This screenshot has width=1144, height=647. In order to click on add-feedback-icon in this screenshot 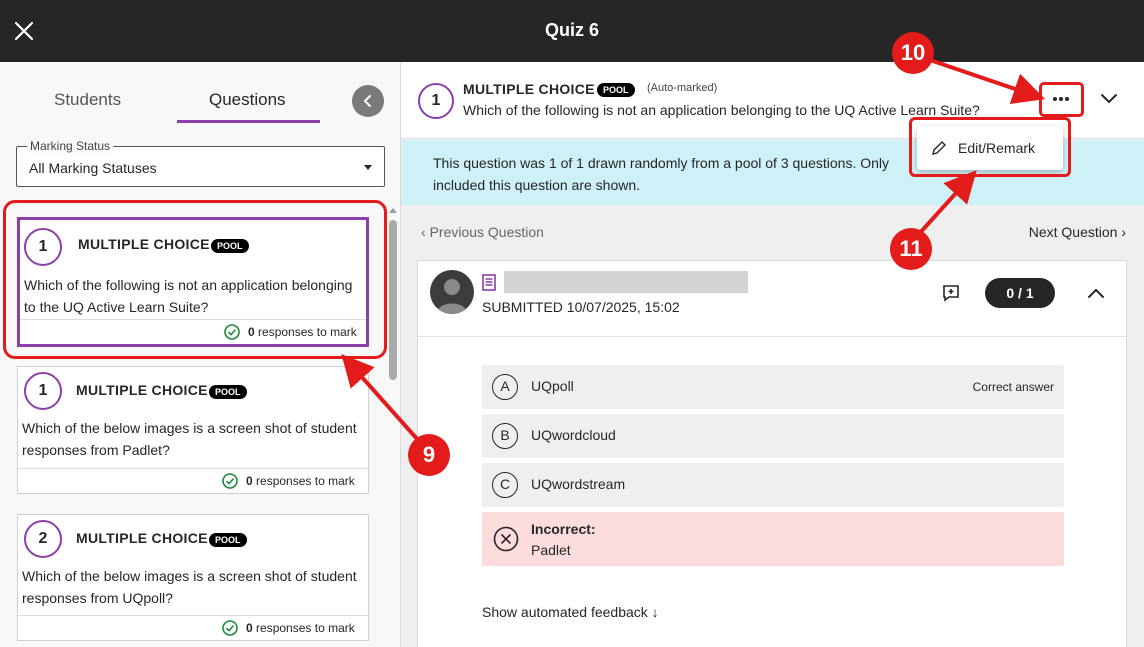, I will do `click(951, 293)`.